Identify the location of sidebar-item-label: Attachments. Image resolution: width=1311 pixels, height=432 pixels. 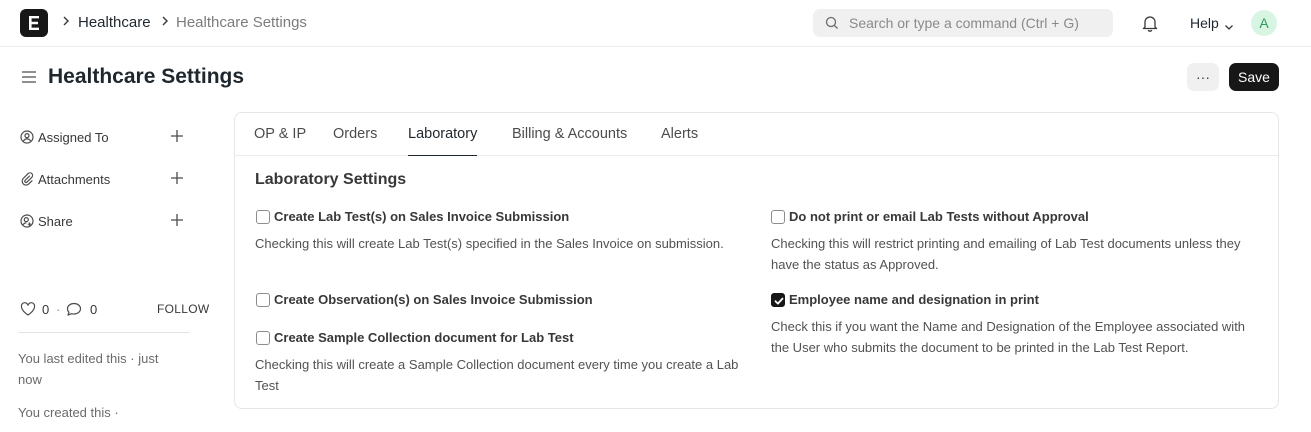
(74, 179).